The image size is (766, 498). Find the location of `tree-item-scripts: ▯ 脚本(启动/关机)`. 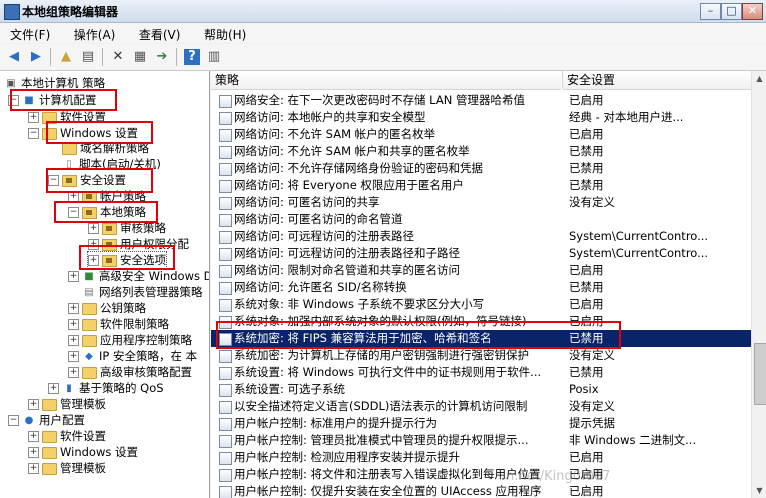

tree-item-scripts: ▯ 脚本(启动/关机) is located at coordinates (104, 164).